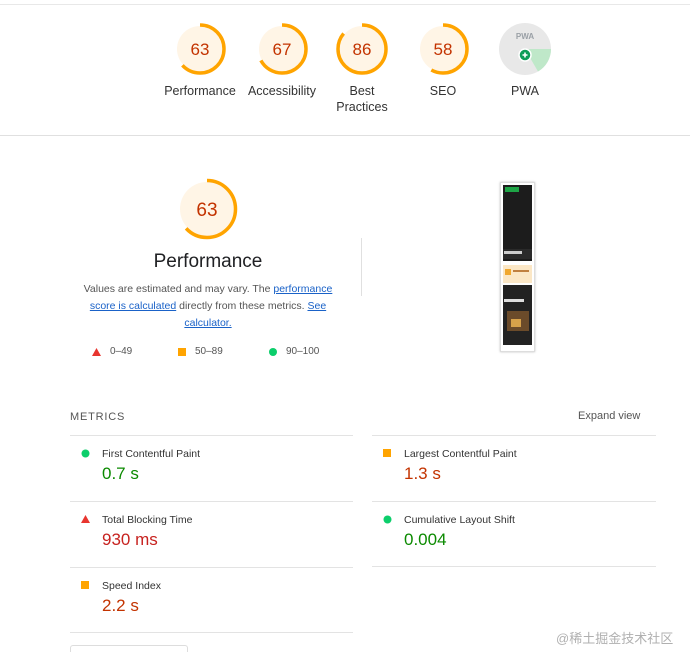 This screenshot has height=652, width=690. Describe the element at coordinates (443, 91) in the screenshot. I see `gauge-label: SEO` at that location.